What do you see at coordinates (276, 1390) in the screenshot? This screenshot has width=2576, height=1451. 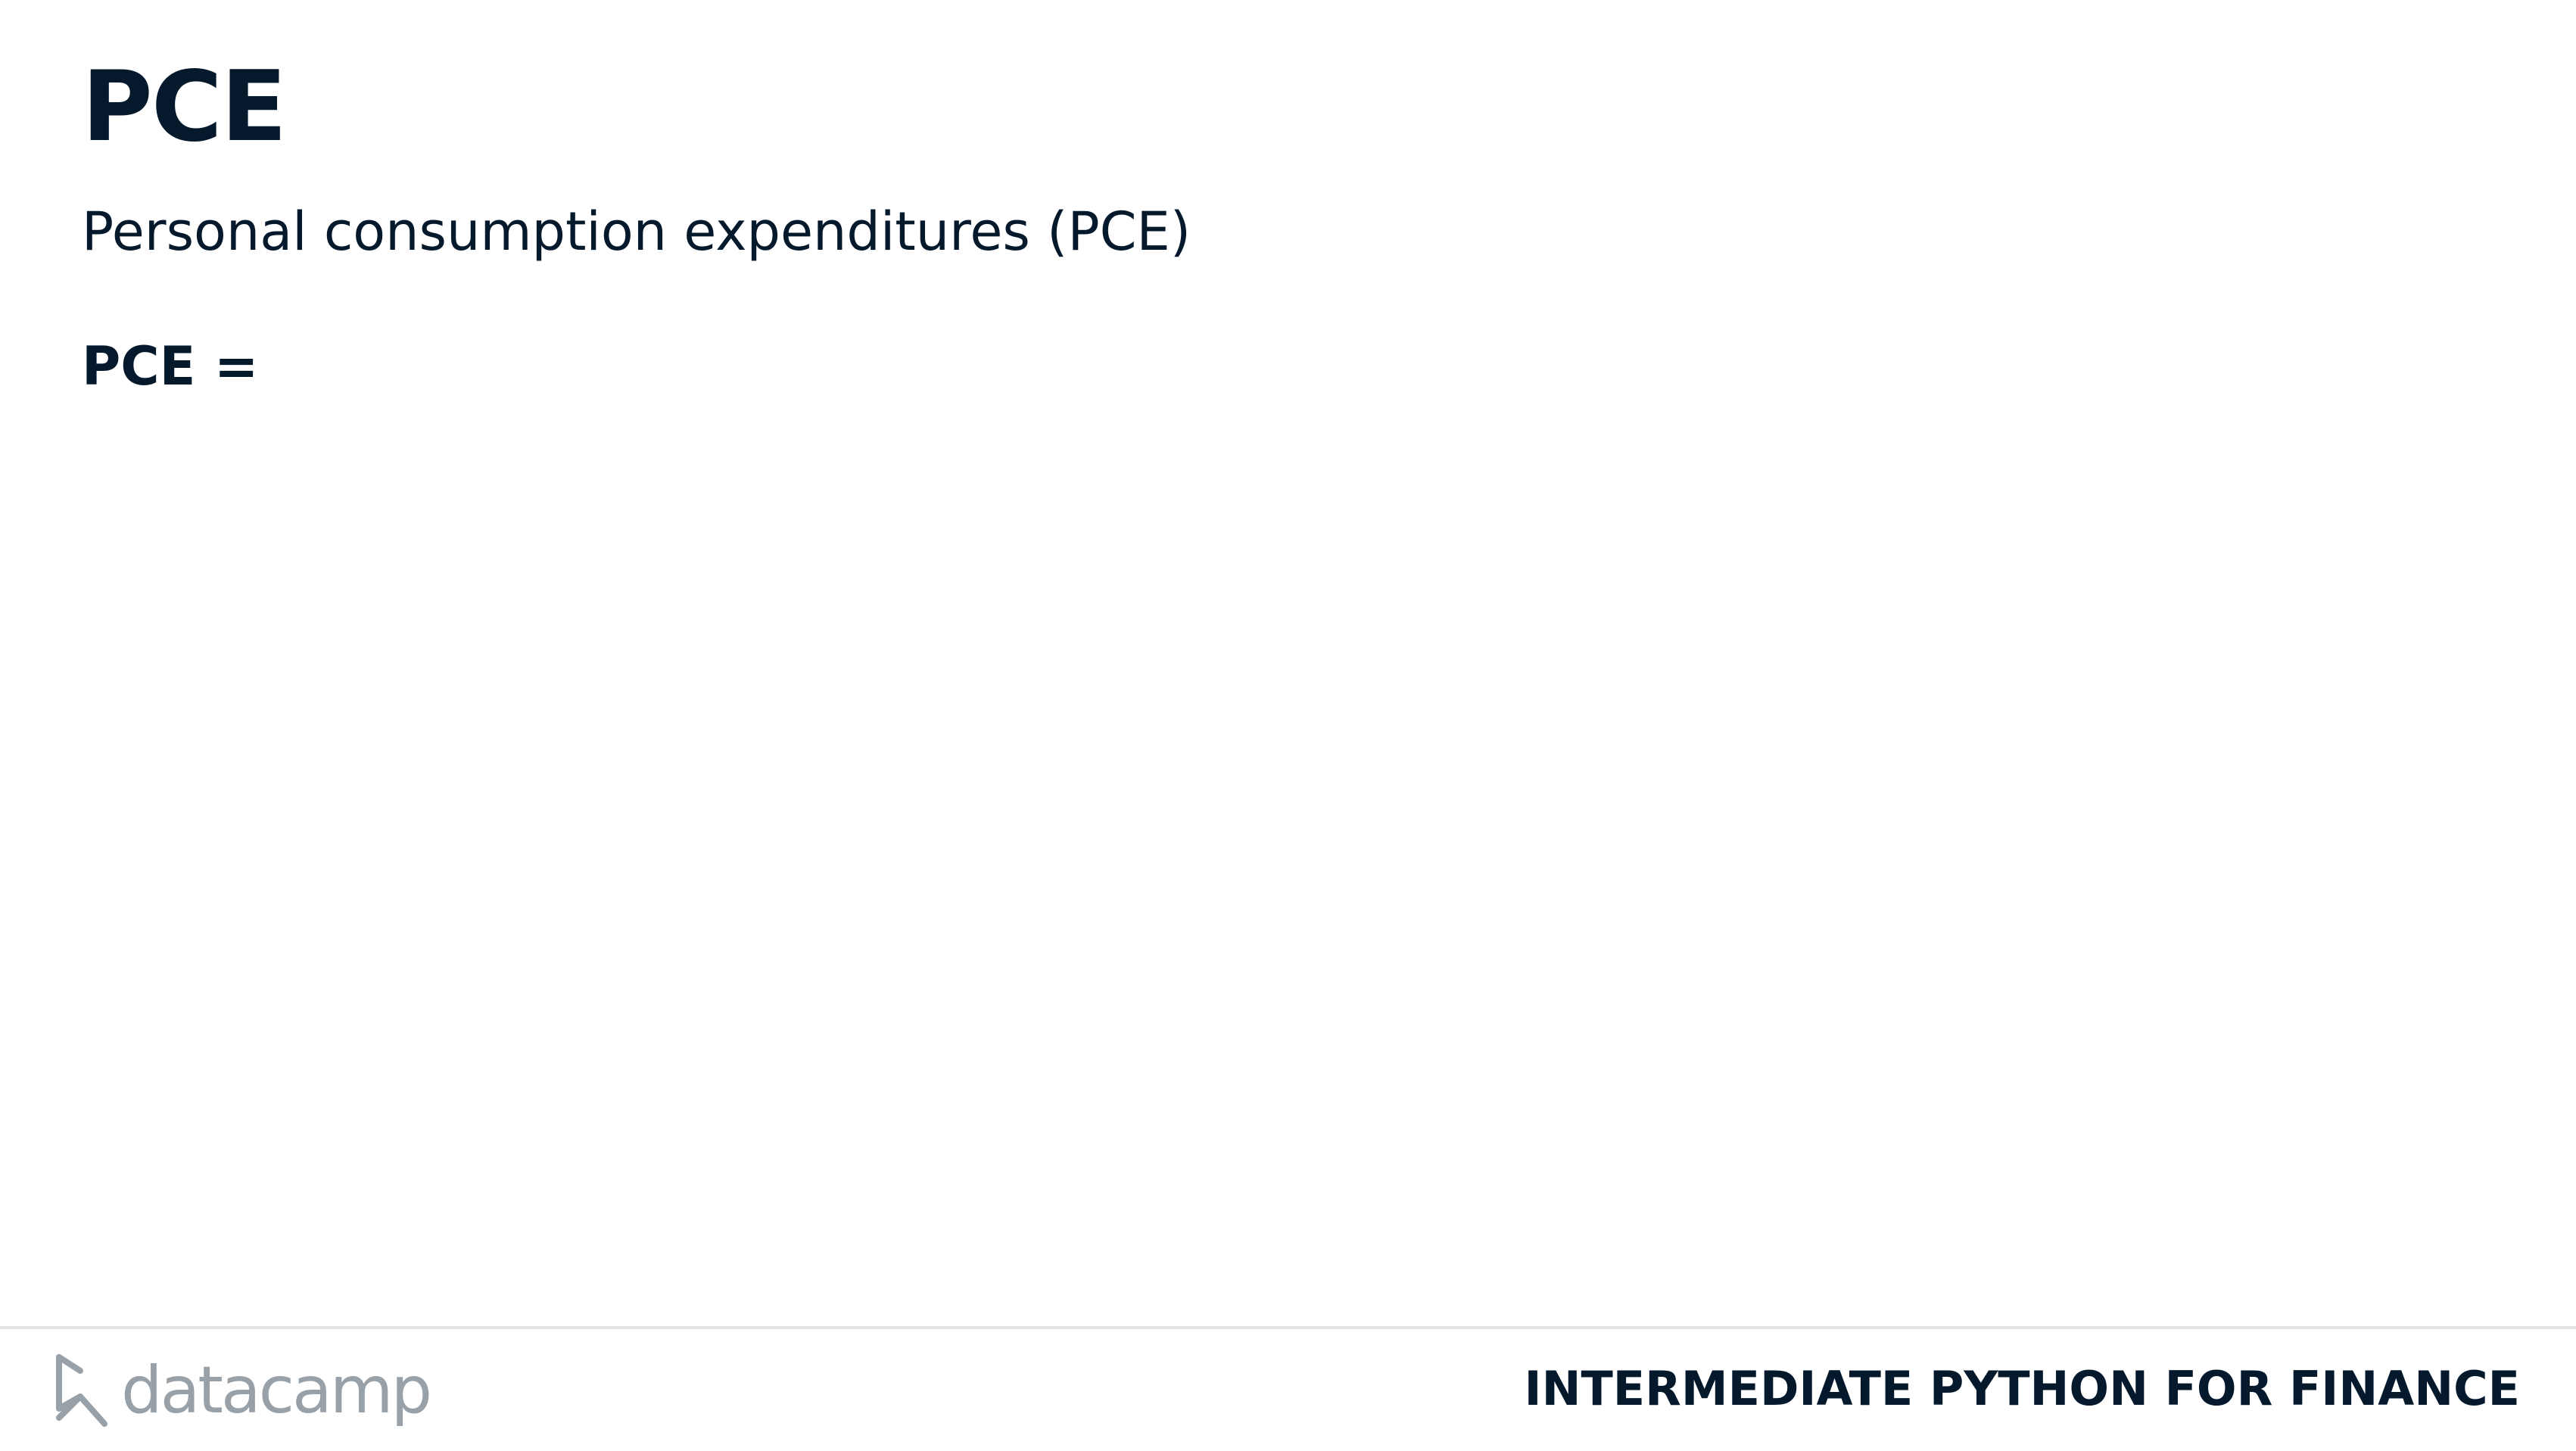 I see `logo-wordmark: datacamp` at bounding box center [276, 1390].